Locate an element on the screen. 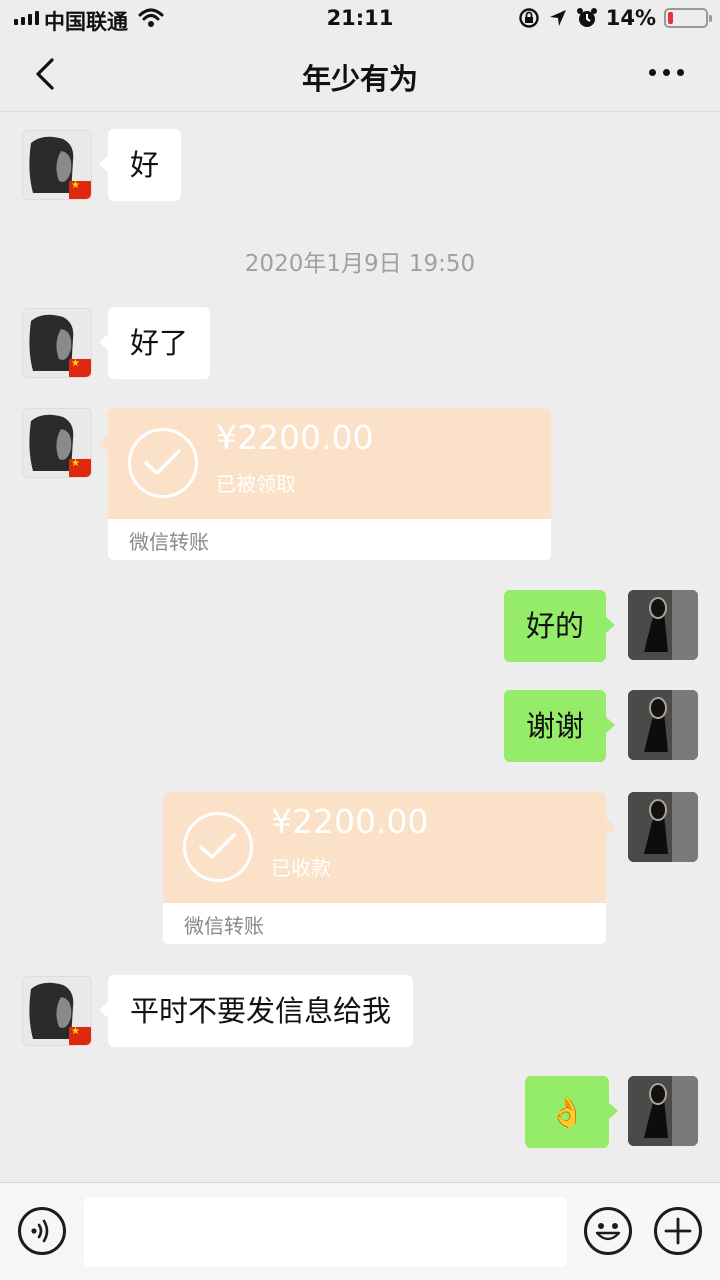 The image size is (720, 1280). wechat-transfer-card: ¥2200.00 已收款 微信转账 is located at coordinates (384, 868).